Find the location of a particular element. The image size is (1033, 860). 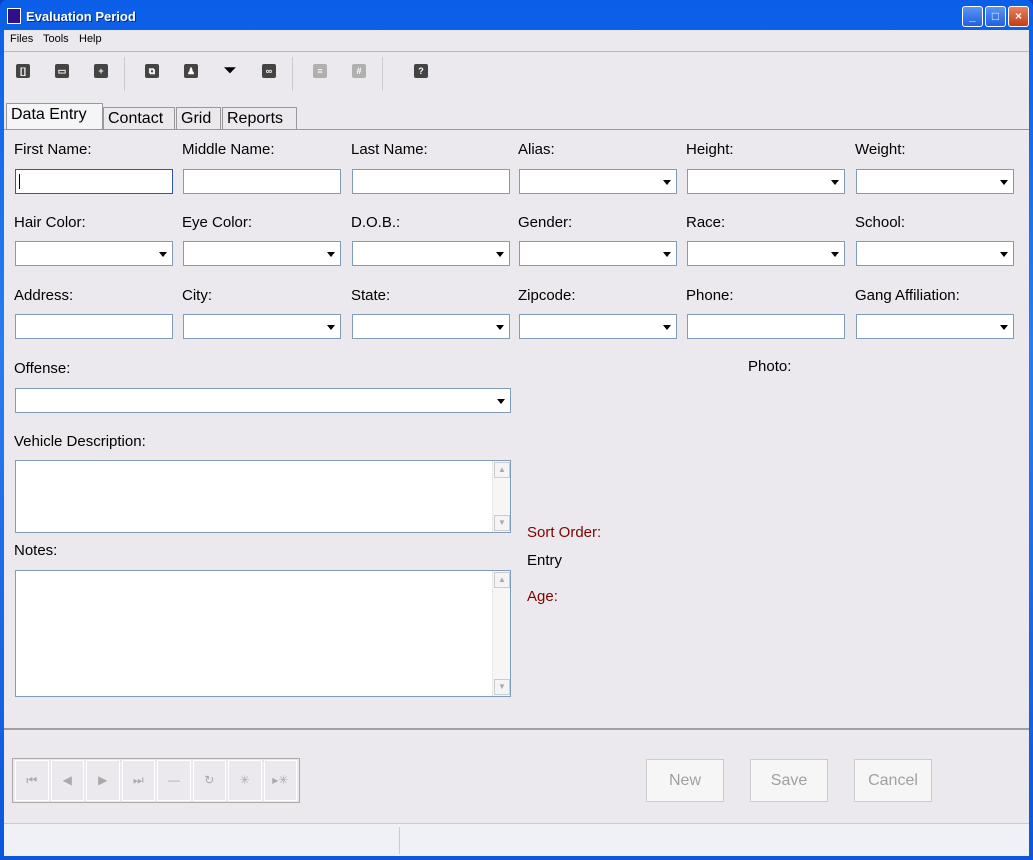

address-input is located at coordinates (94, 326).